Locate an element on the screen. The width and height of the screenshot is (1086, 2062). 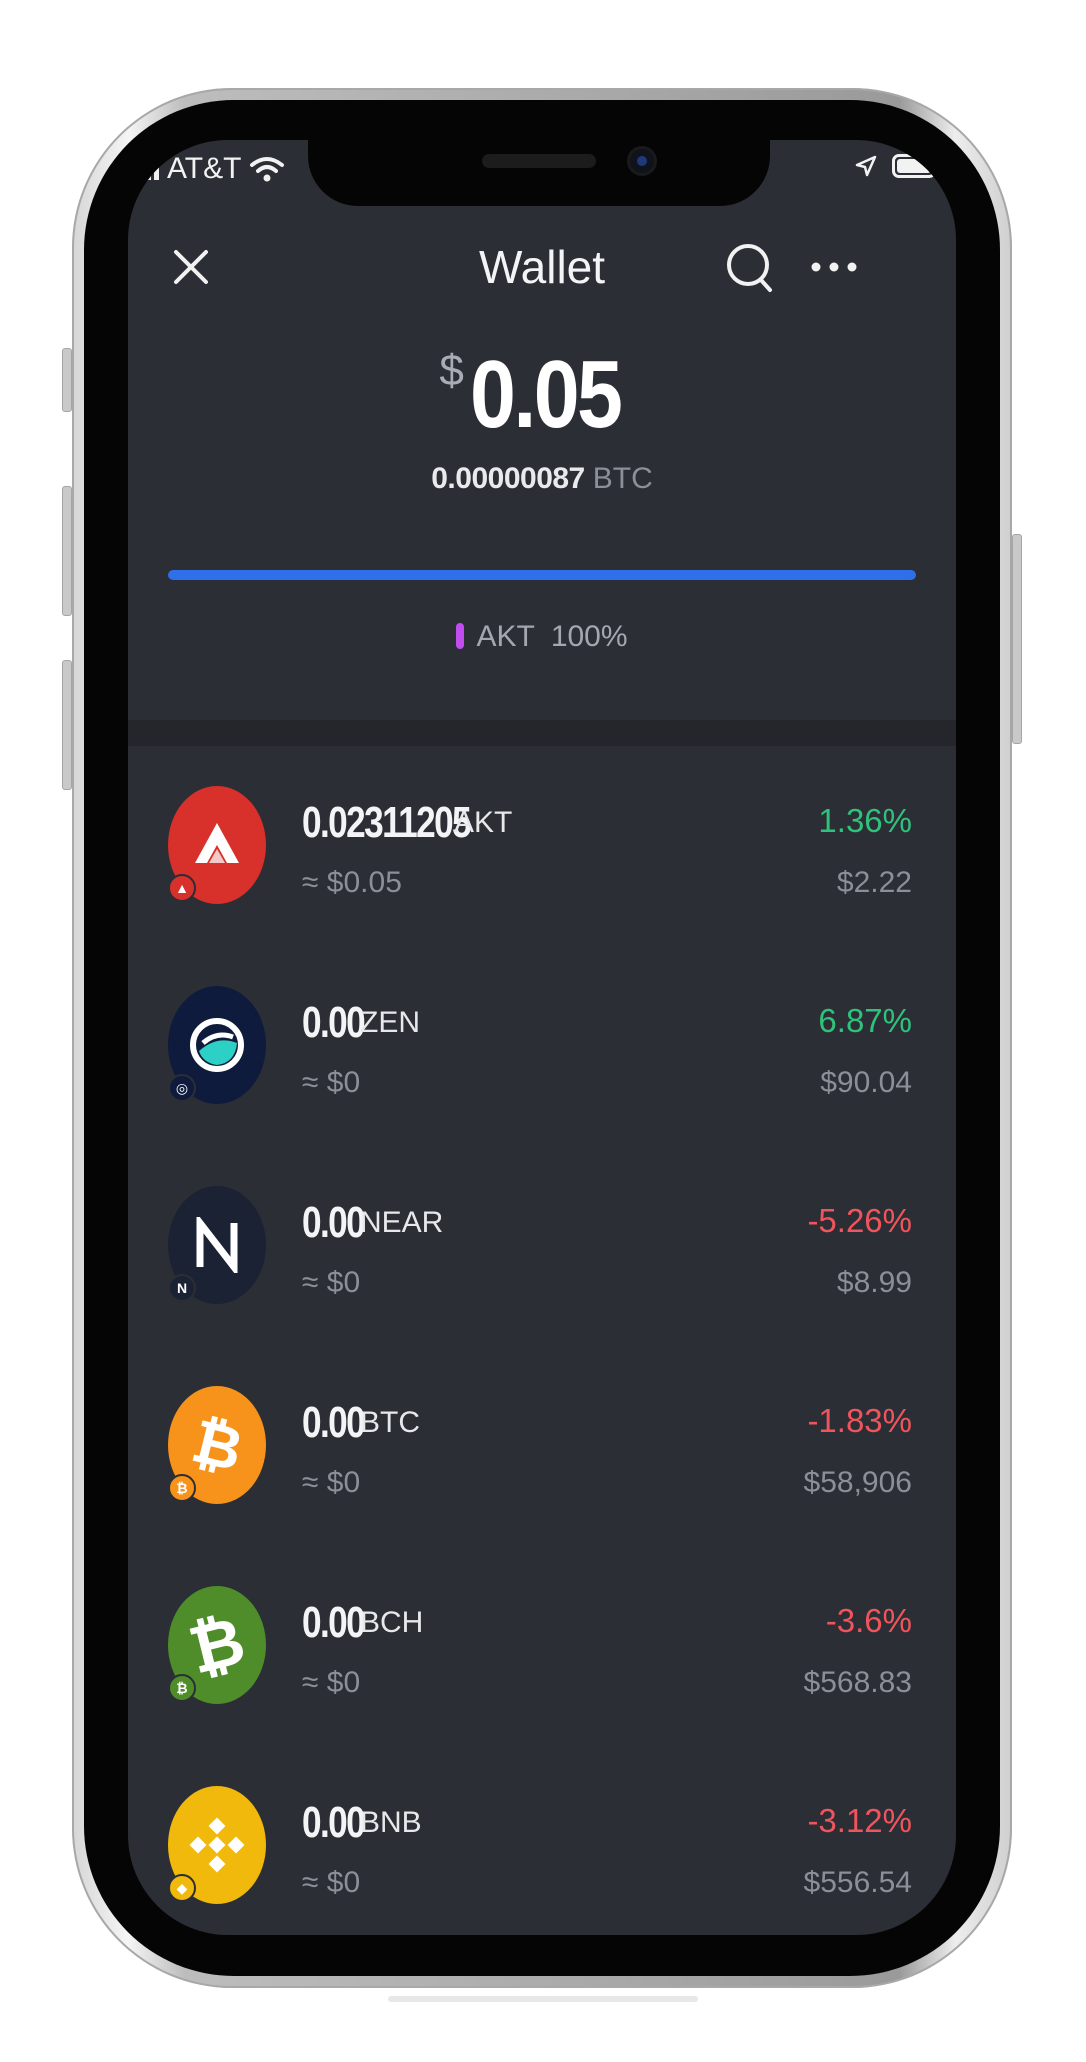
asset-symbol: BNB is located at coordinates (391, 1822).